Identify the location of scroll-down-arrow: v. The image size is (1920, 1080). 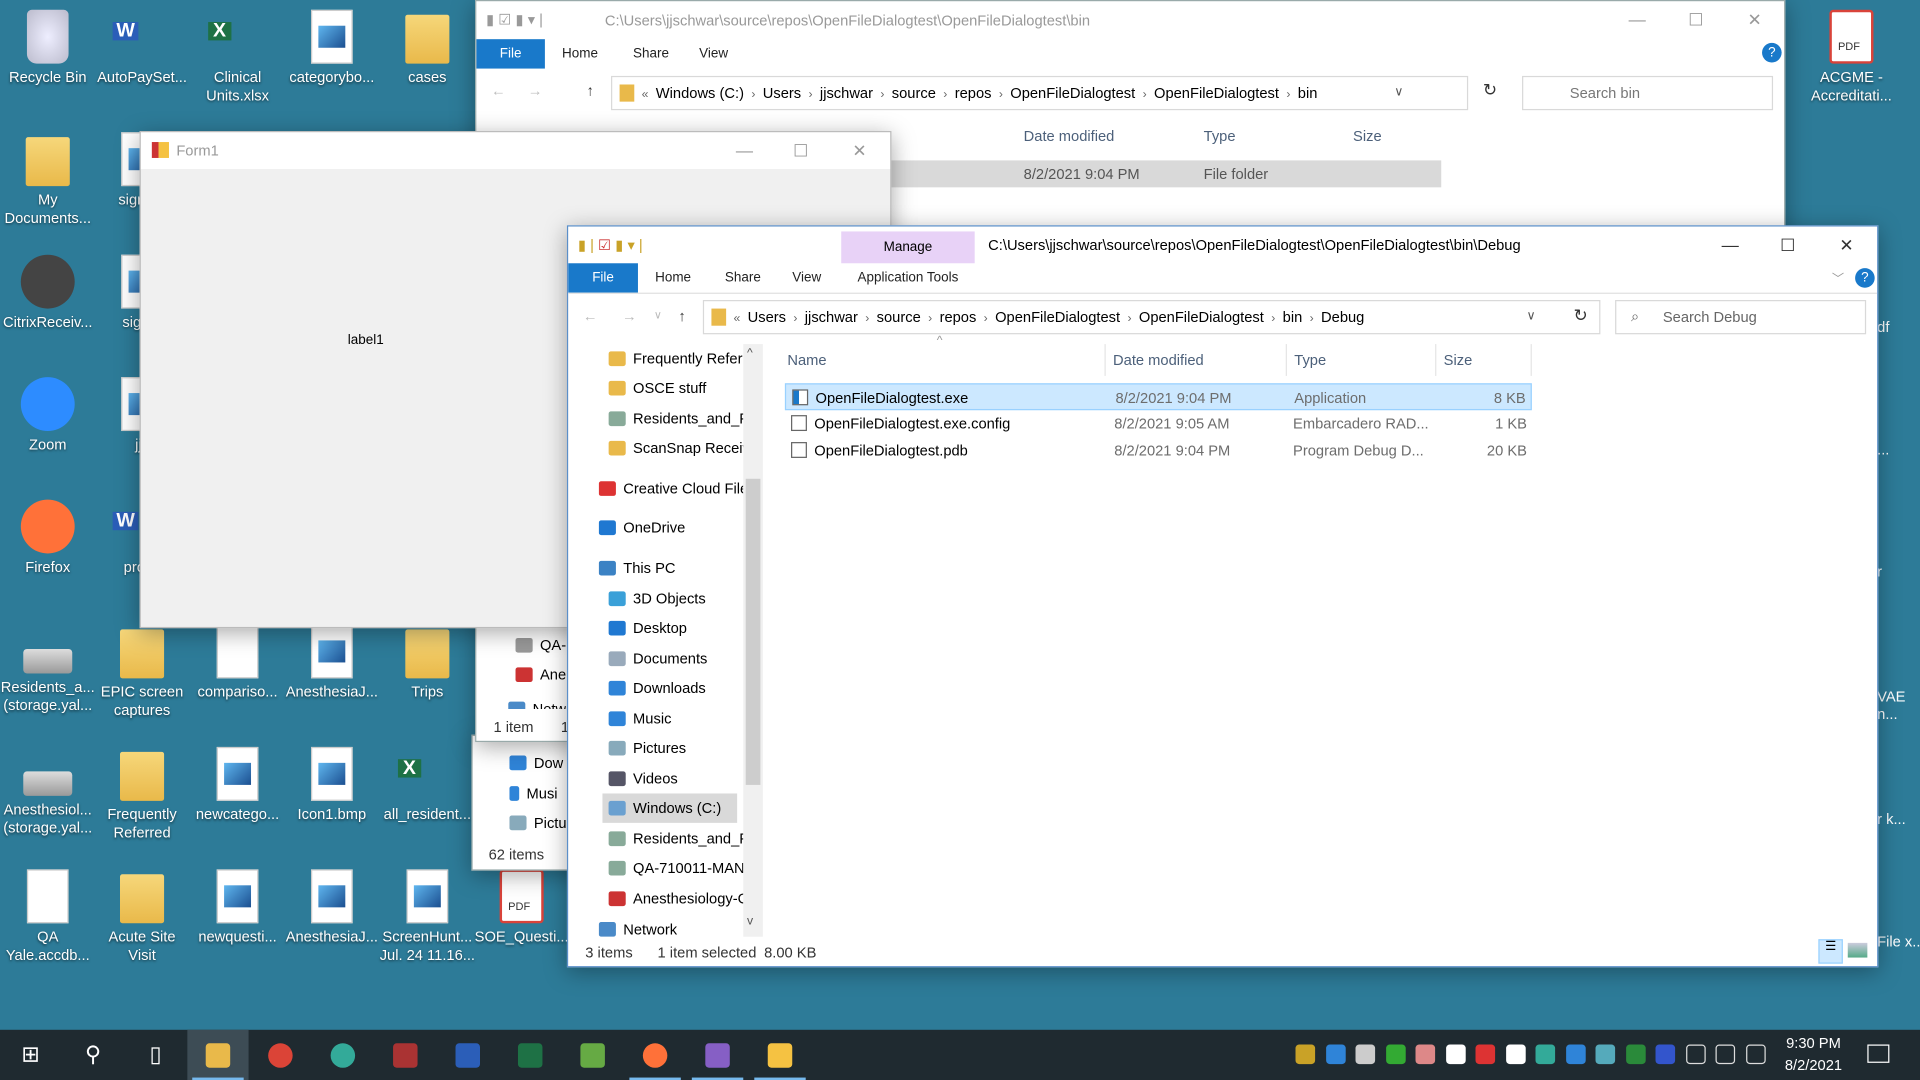
(750, 921).